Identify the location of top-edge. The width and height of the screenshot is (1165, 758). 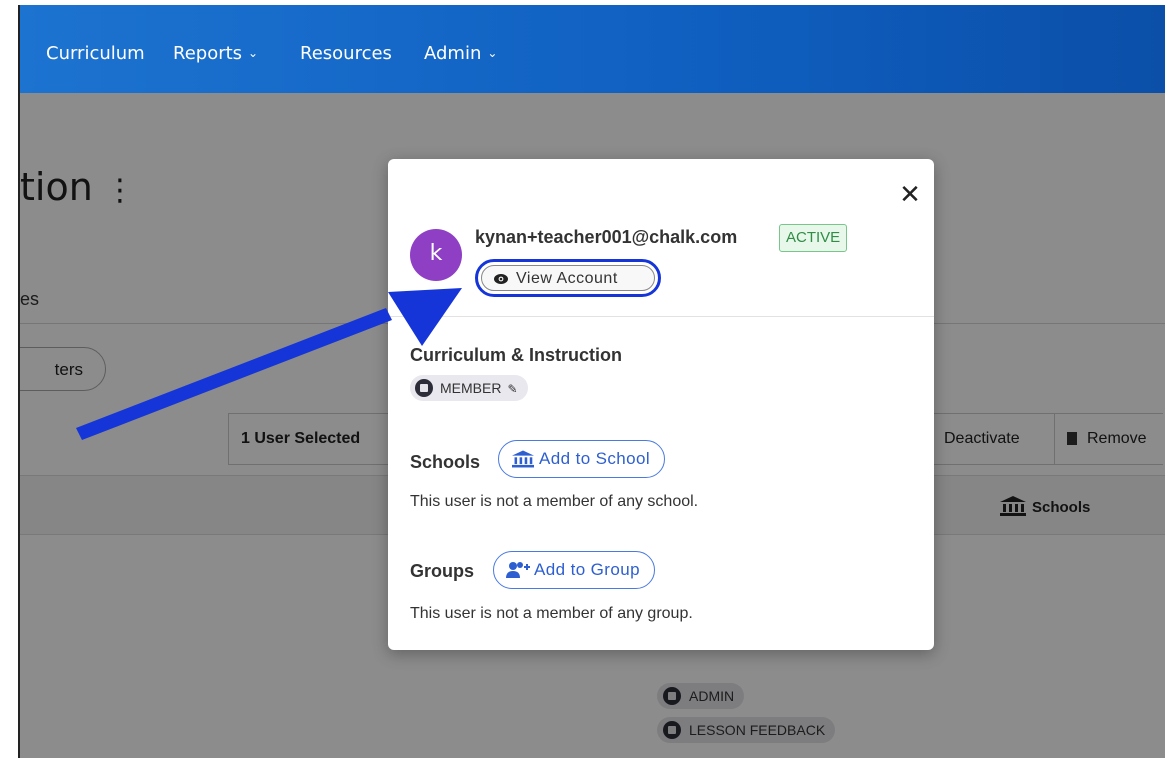
(582, 2).